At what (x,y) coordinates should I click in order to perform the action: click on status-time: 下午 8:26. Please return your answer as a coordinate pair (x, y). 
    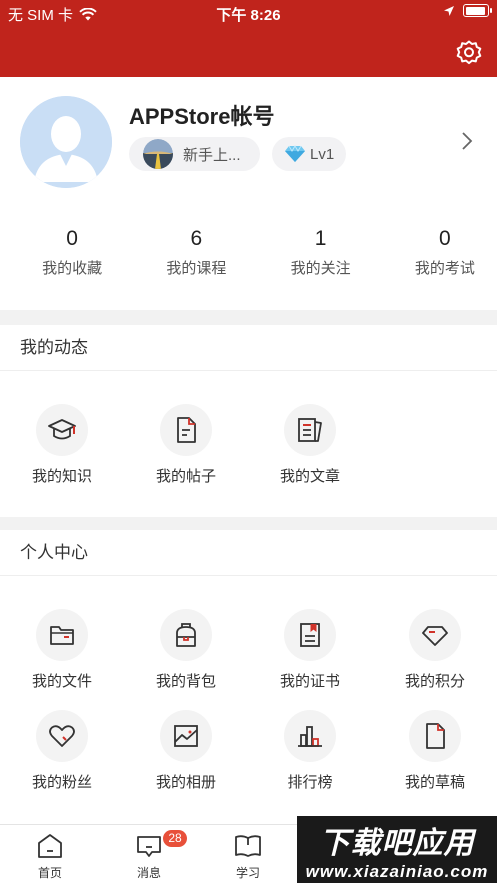
    Looking at the image, I should click on (248, 15).